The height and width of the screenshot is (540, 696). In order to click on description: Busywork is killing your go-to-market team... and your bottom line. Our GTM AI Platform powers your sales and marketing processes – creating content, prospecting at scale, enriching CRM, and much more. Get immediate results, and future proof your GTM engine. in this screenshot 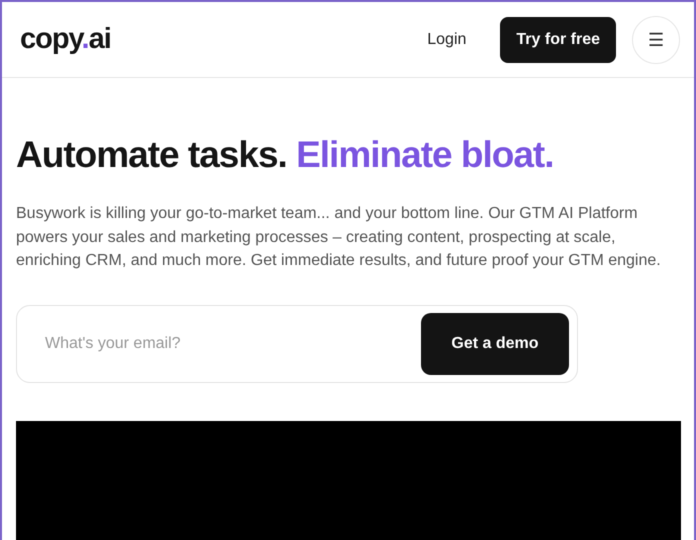, I will do `click(339, 237)`.